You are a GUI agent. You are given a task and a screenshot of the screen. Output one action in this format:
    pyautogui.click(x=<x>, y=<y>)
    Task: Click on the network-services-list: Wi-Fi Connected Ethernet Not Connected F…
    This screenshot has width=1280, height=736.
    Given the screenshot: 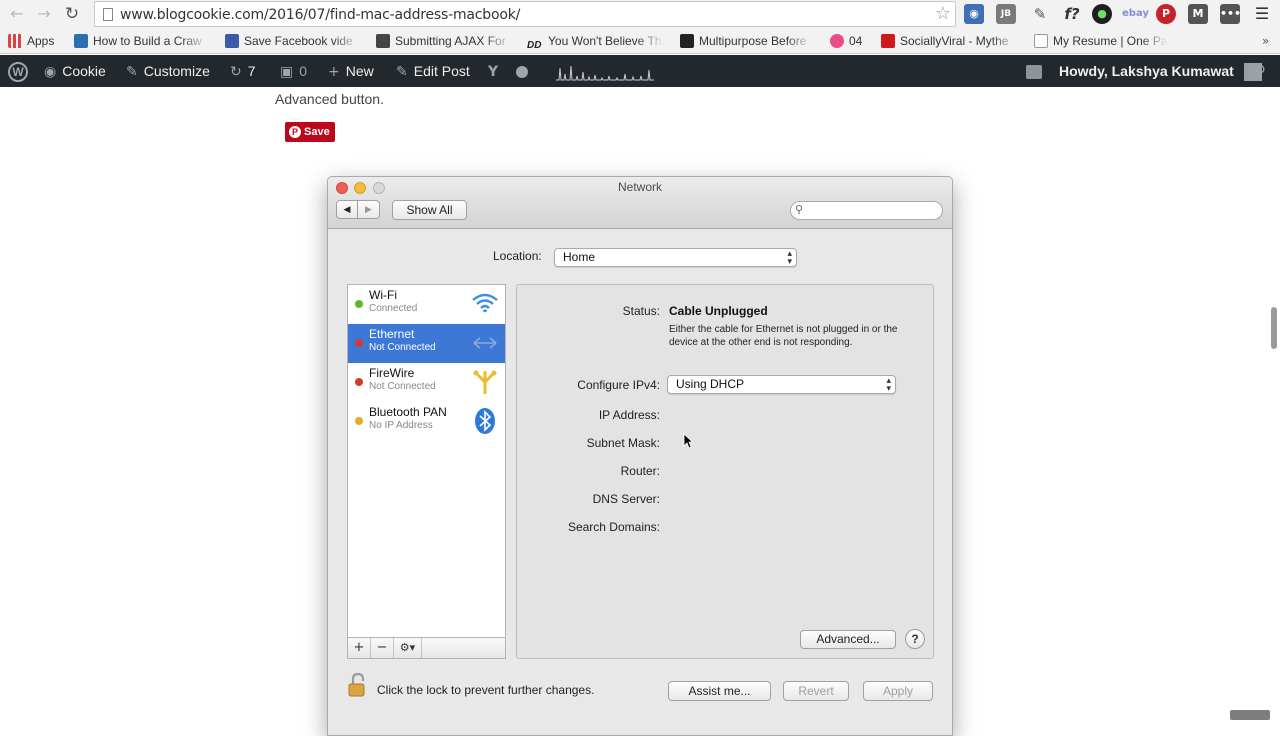 What is the action you would take?
    pyautogui.click(x=426, y=461)
    